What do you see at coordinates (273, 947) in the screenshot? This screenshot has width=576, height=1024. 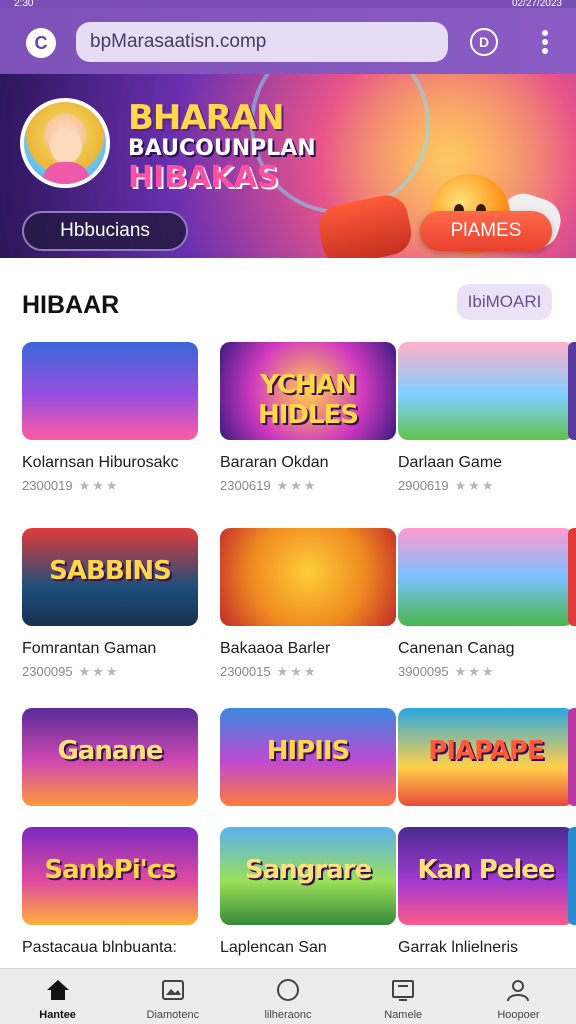 I see `game-name: Laplencan San` at bounding box center [273, 947].